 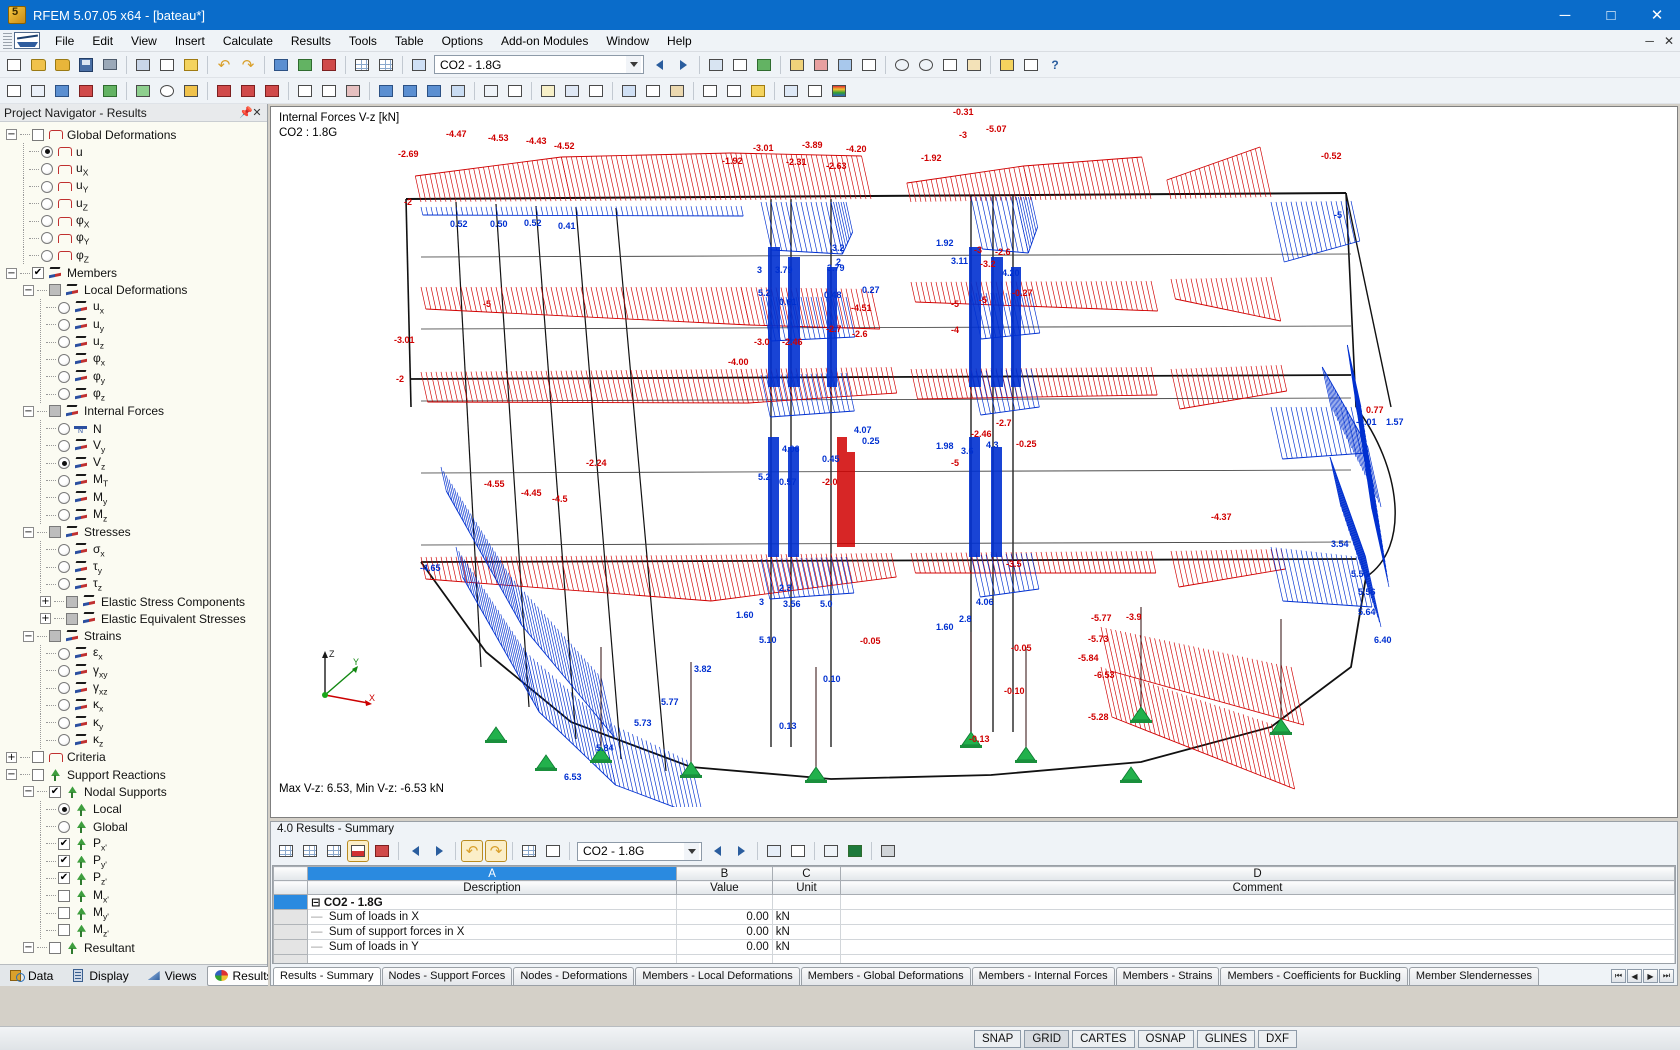 What do you see at coordinates (1611, 15) in the screenshot?
I see `maximize-button: □` at bounding box center [1611, 15].